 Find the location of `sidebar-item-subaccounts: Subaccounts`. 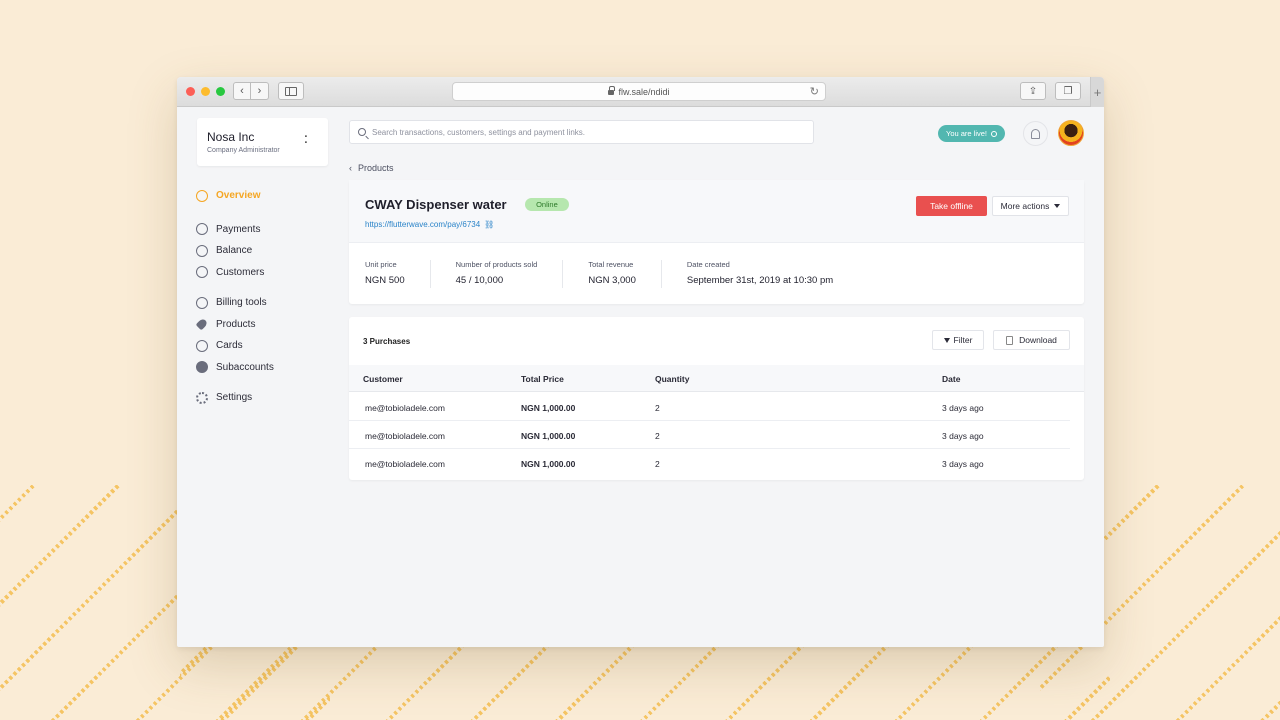

sidebar-item-subaccounts: Subaccounts is located at coordinates (271, 368).